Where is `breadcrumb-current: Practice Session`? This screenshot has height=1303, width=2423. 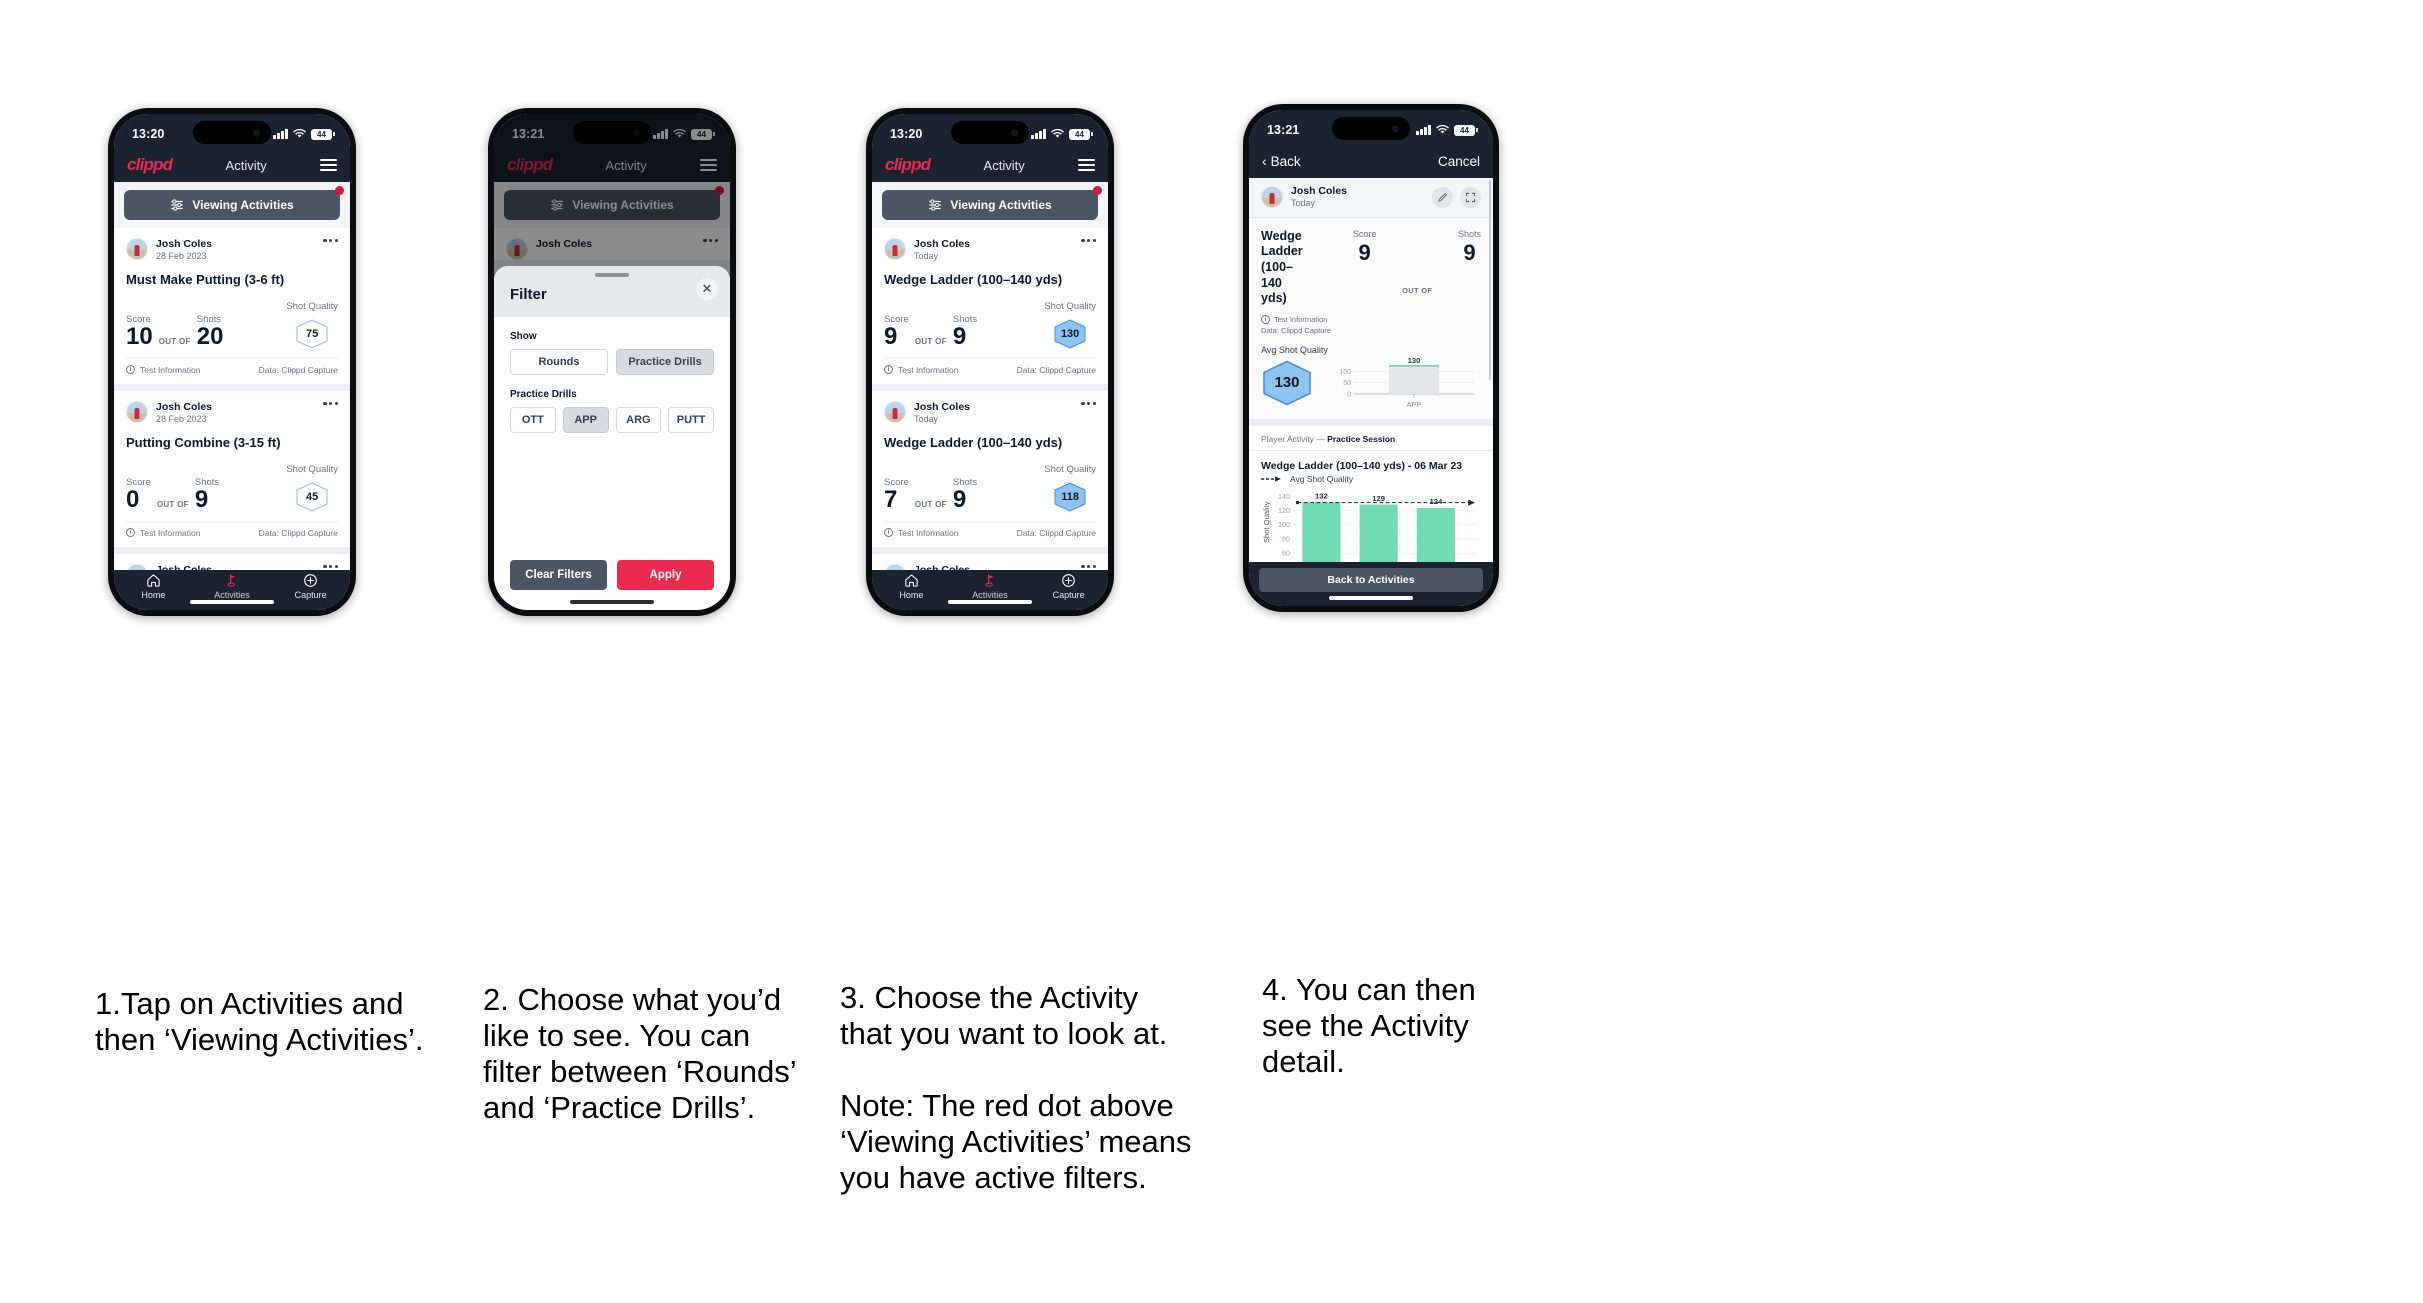
breadcrumb-current: Practice Session is located at coordinates (1361, 438).